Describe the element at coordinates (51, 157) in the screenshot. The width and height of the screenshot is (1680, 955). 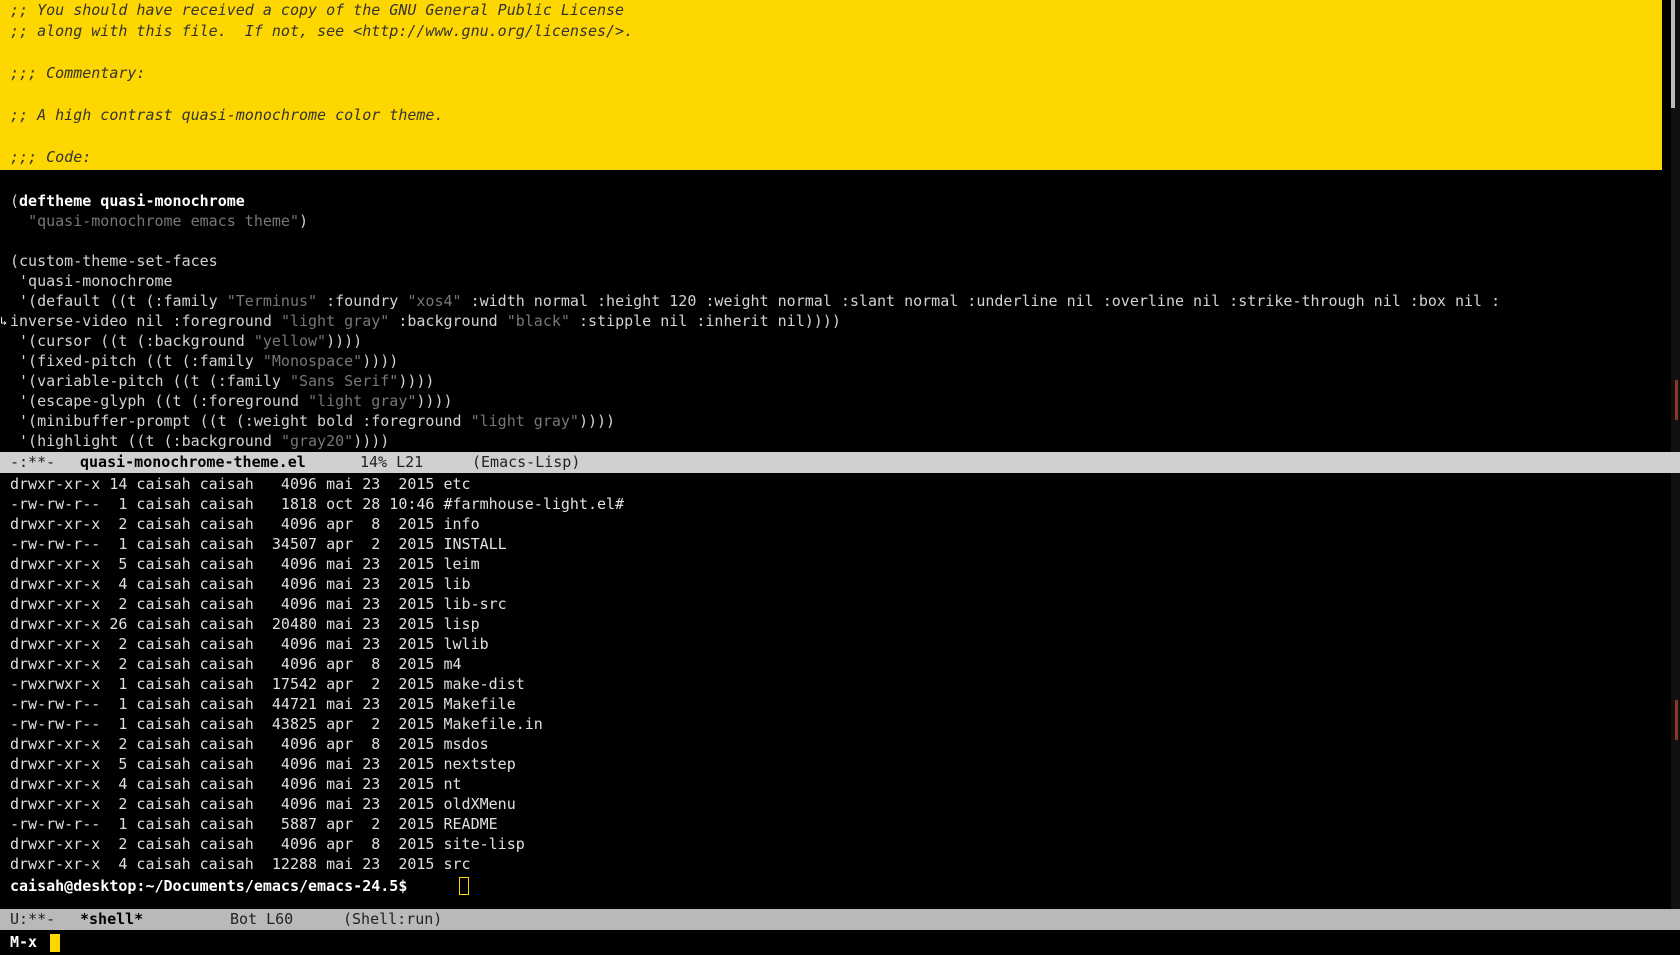
I see `comment-line: ;;; Code:` at that location.